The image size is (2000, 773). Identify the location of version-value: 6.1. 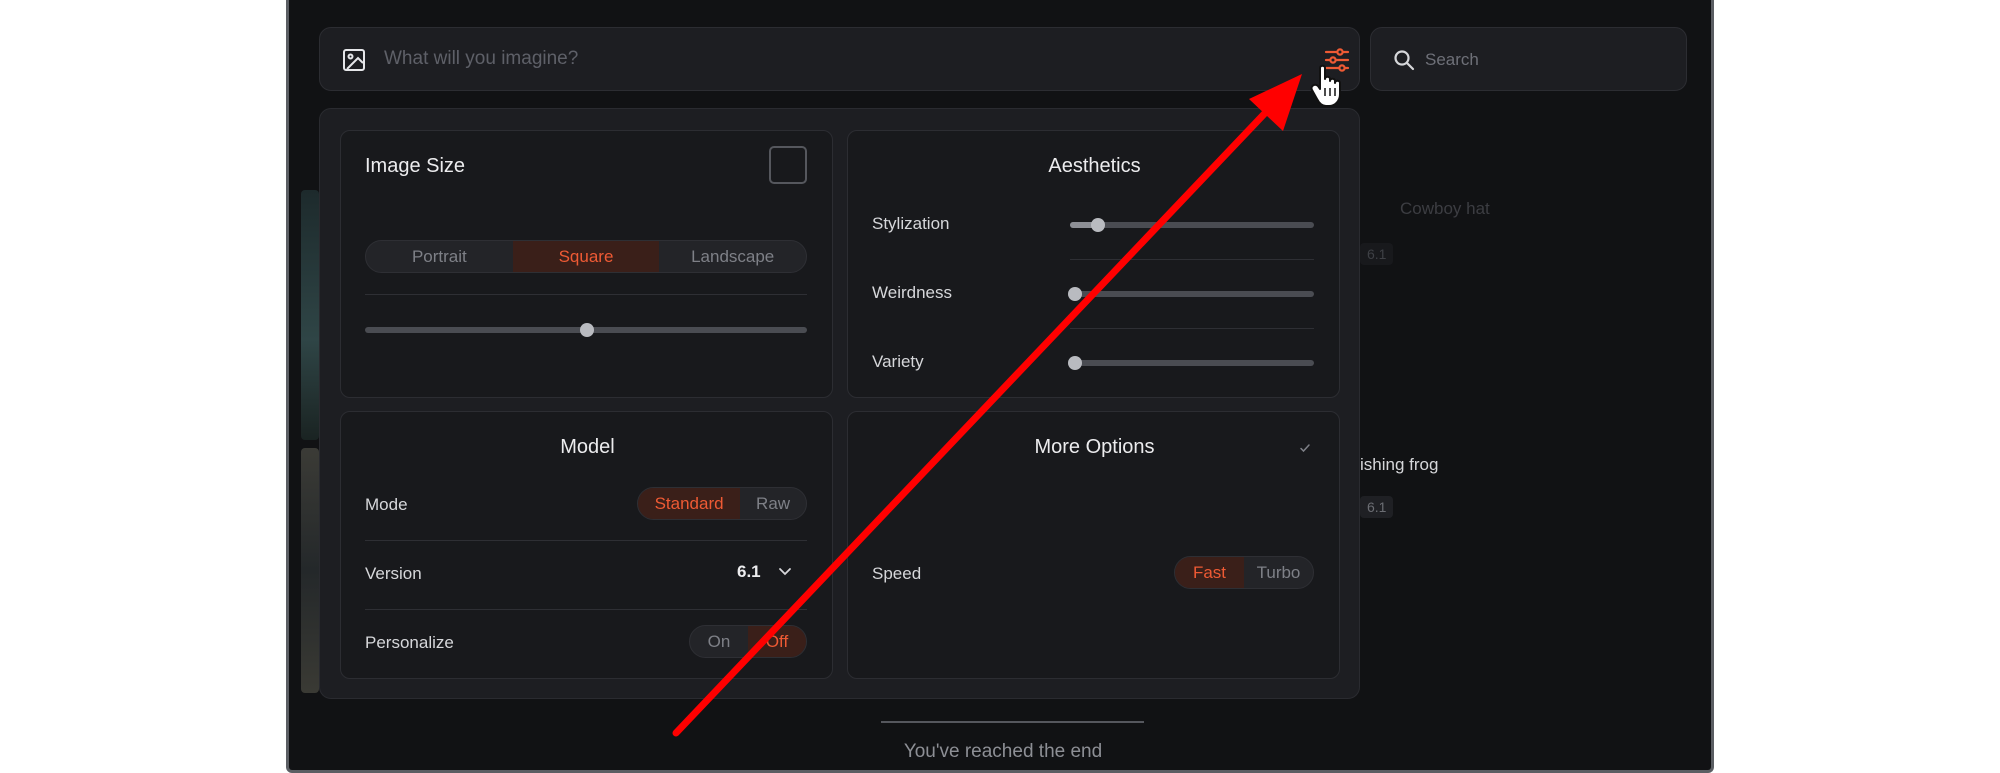
(749, 572).